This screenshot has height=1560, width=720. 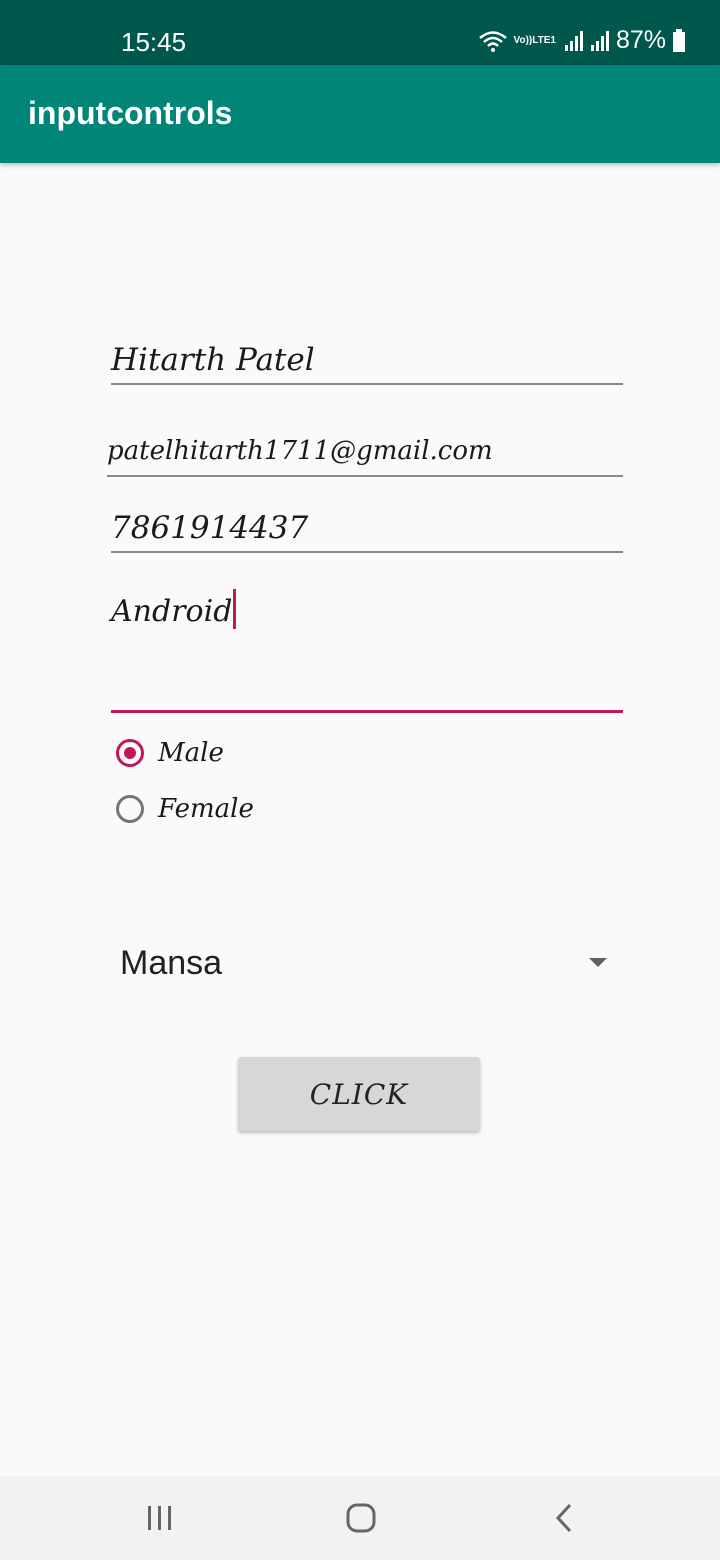 What do you see at coordinates (679, 40) in the screenshot?
I see `battery-icon` at bounding box center [679, 40].